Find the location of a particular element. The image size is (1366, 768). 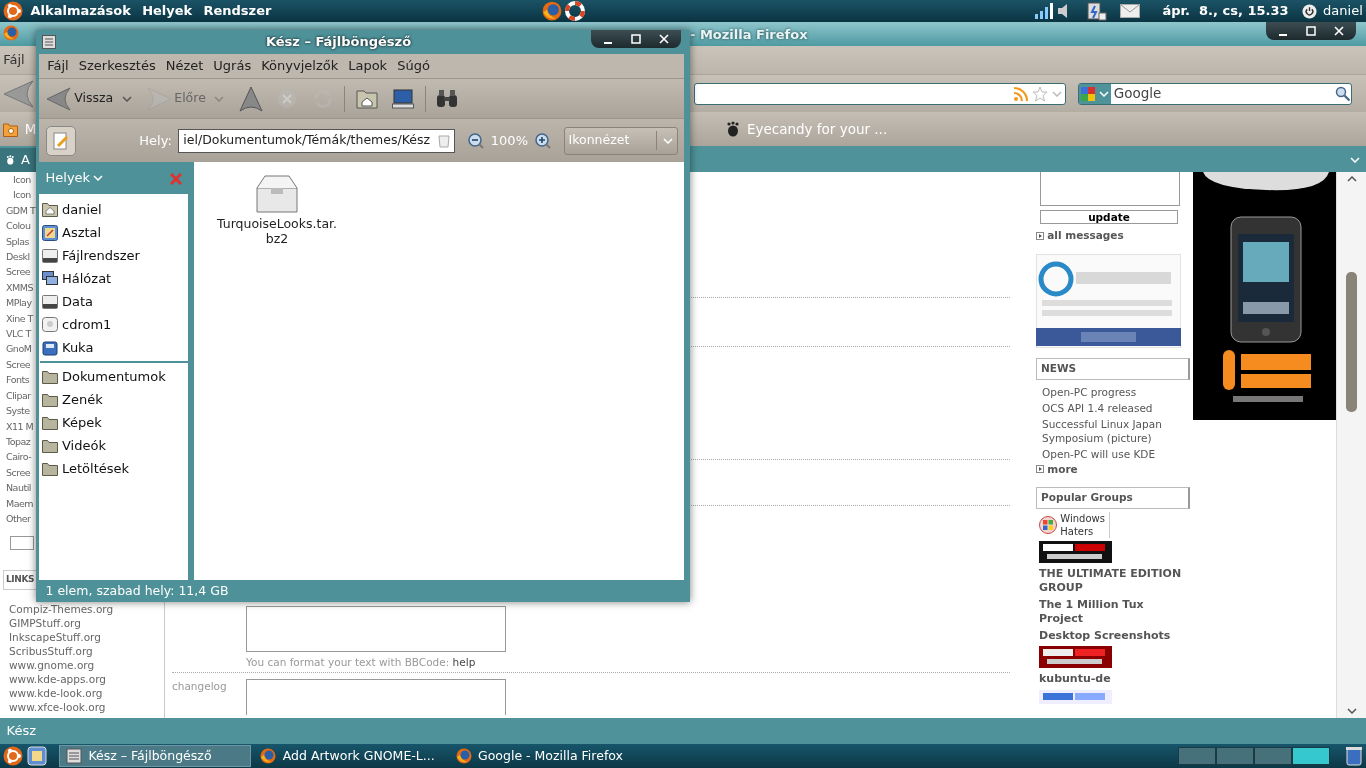

more-link: more is located at coordinates (1113, 469).